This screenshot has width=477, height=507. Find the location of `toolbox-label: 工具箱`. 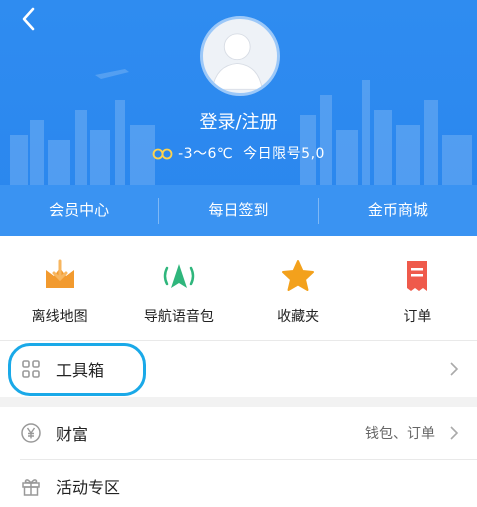

toolbox-label: 工具箱 is located at coordinates (80, 370).